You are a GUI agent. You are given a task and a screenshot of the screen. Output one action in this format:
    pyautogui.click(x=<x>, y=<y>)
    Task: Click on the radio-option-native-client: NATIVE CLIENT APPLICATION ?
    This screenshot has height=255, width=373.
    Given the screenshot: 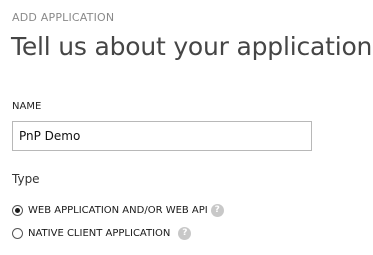 What is the action you would take?
    pyautogui.click(x=102, y=233)
    